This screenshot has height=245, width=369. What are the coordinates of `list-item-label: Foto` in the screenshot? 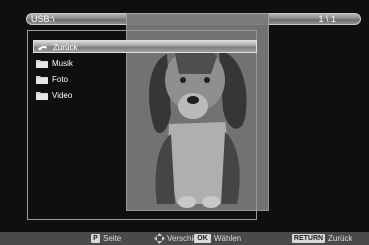 It's located at (60, 79).